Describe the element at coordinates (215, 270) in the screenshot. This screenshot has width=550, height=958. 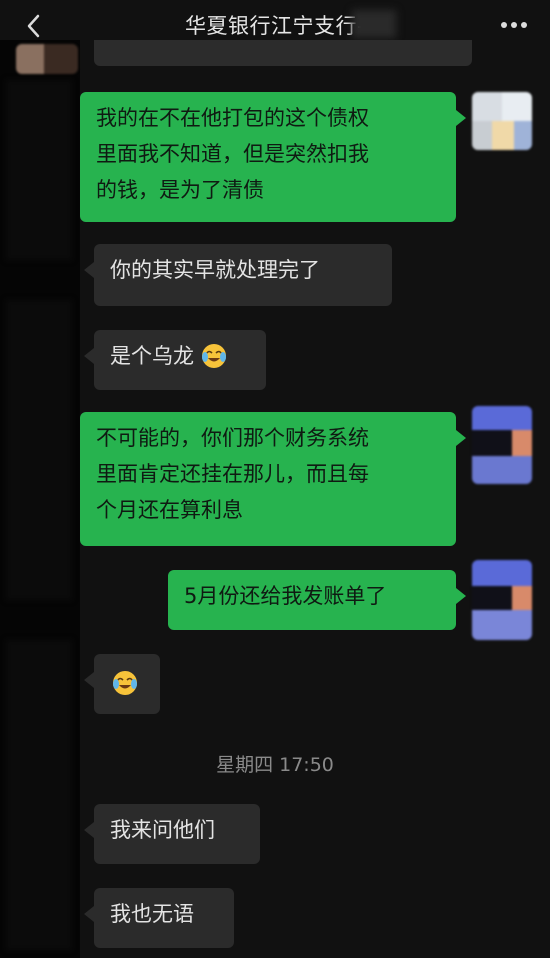
I see `message-text: 你的其实早就处理完了` at that location.